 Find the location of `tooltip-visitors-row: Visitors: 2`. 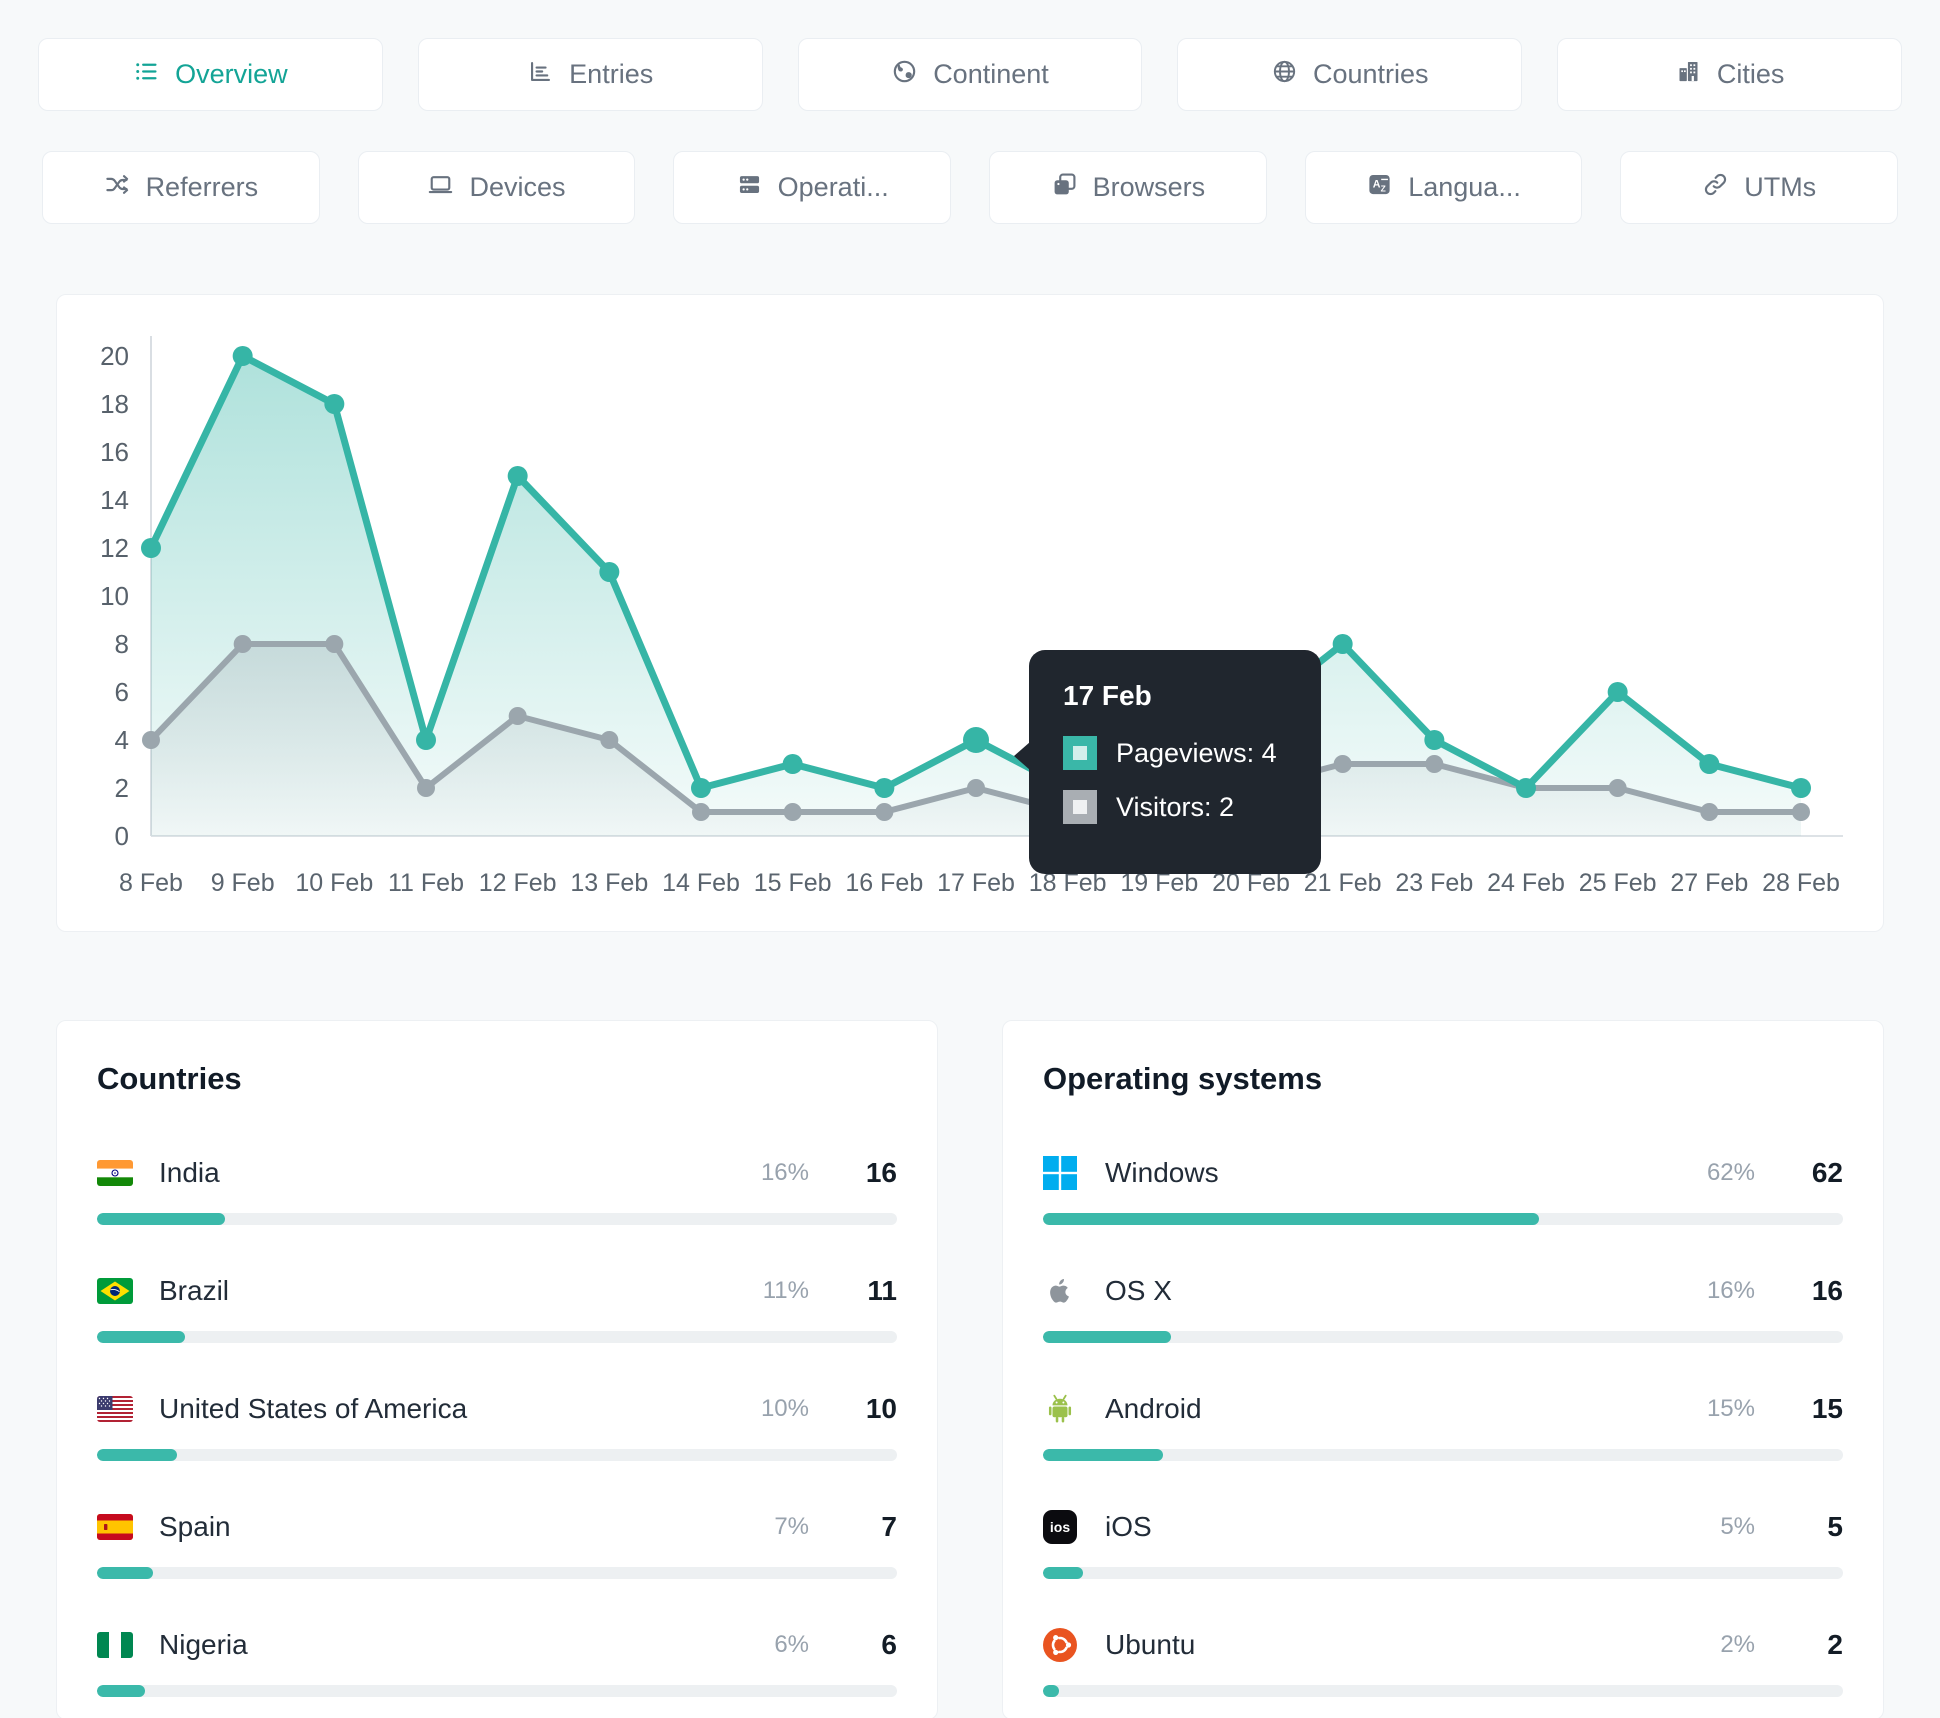

tooltip-visitors-row: Visitors: 2 is located at coordinates (1175, 807).